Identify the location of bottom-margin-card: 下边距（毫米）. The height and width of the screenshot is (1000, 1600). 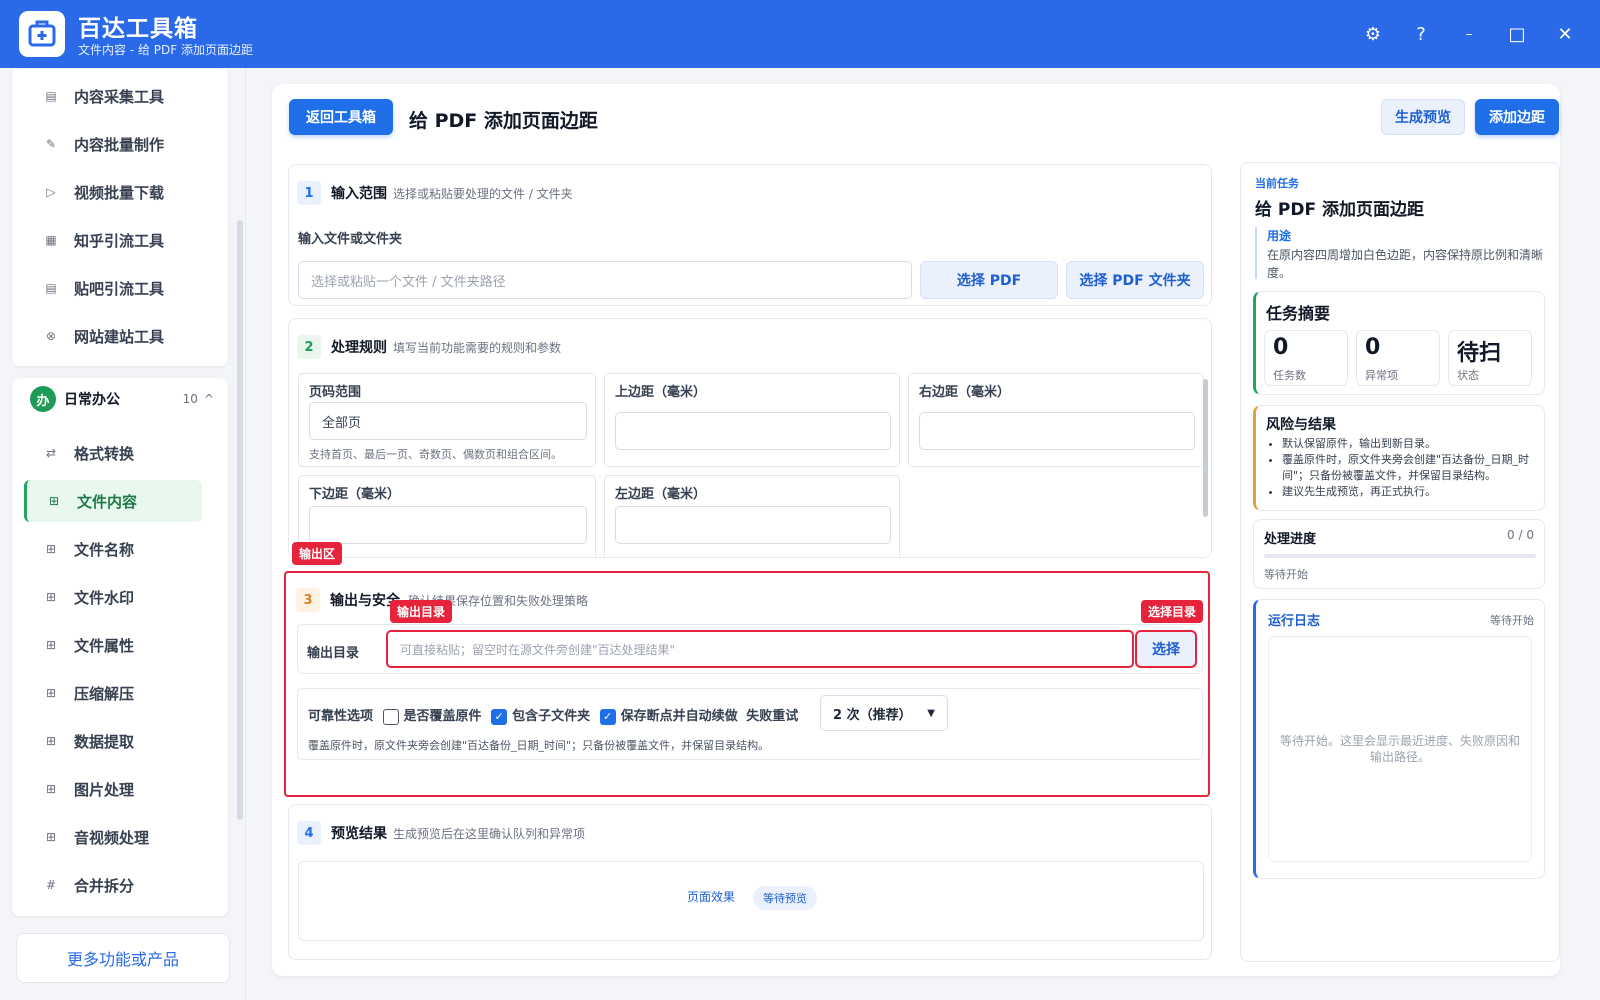
(447, 516).